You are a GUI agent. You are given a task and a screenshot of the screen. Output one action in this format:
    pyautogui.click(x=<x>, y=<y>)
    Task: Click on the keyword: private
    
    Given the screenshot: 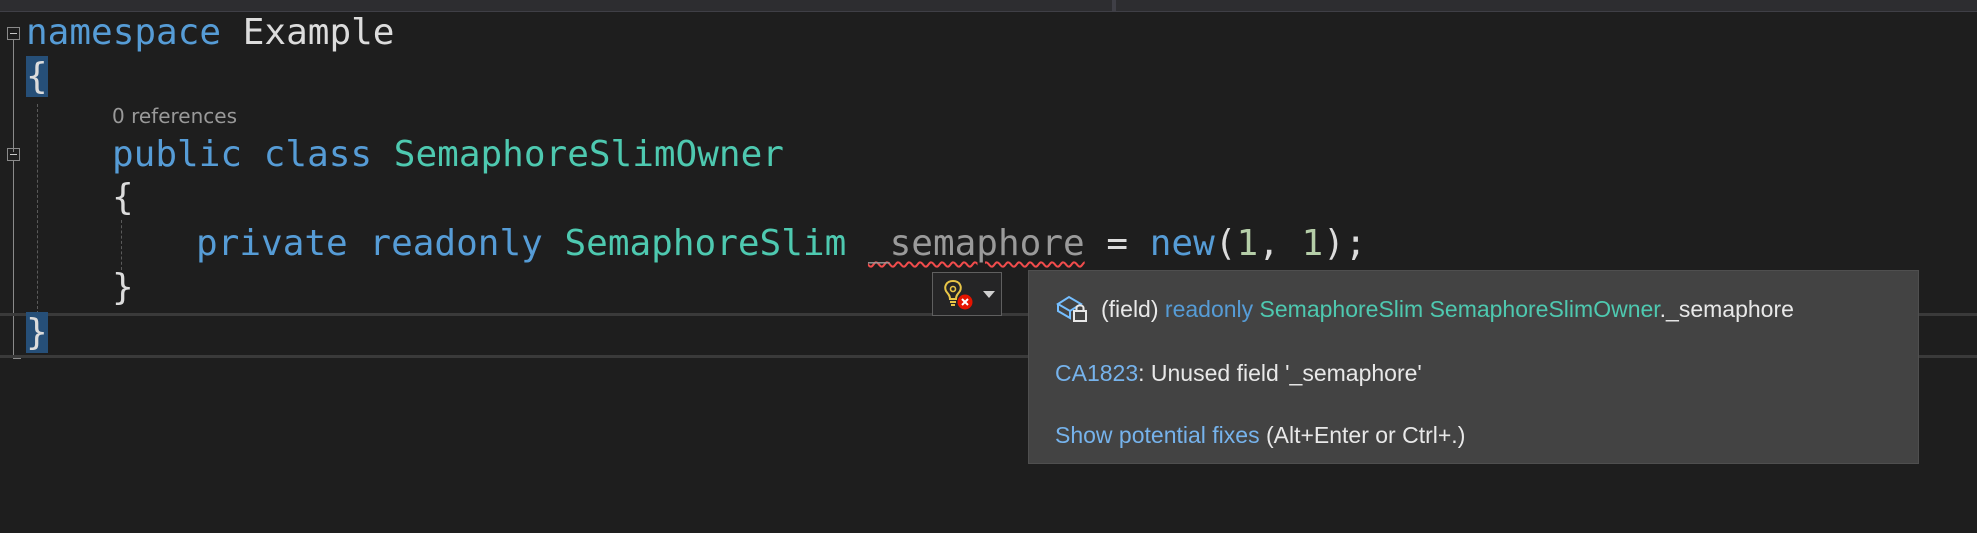 What is the action you would take?
    pyautogui.click(x=272, y=243)
    